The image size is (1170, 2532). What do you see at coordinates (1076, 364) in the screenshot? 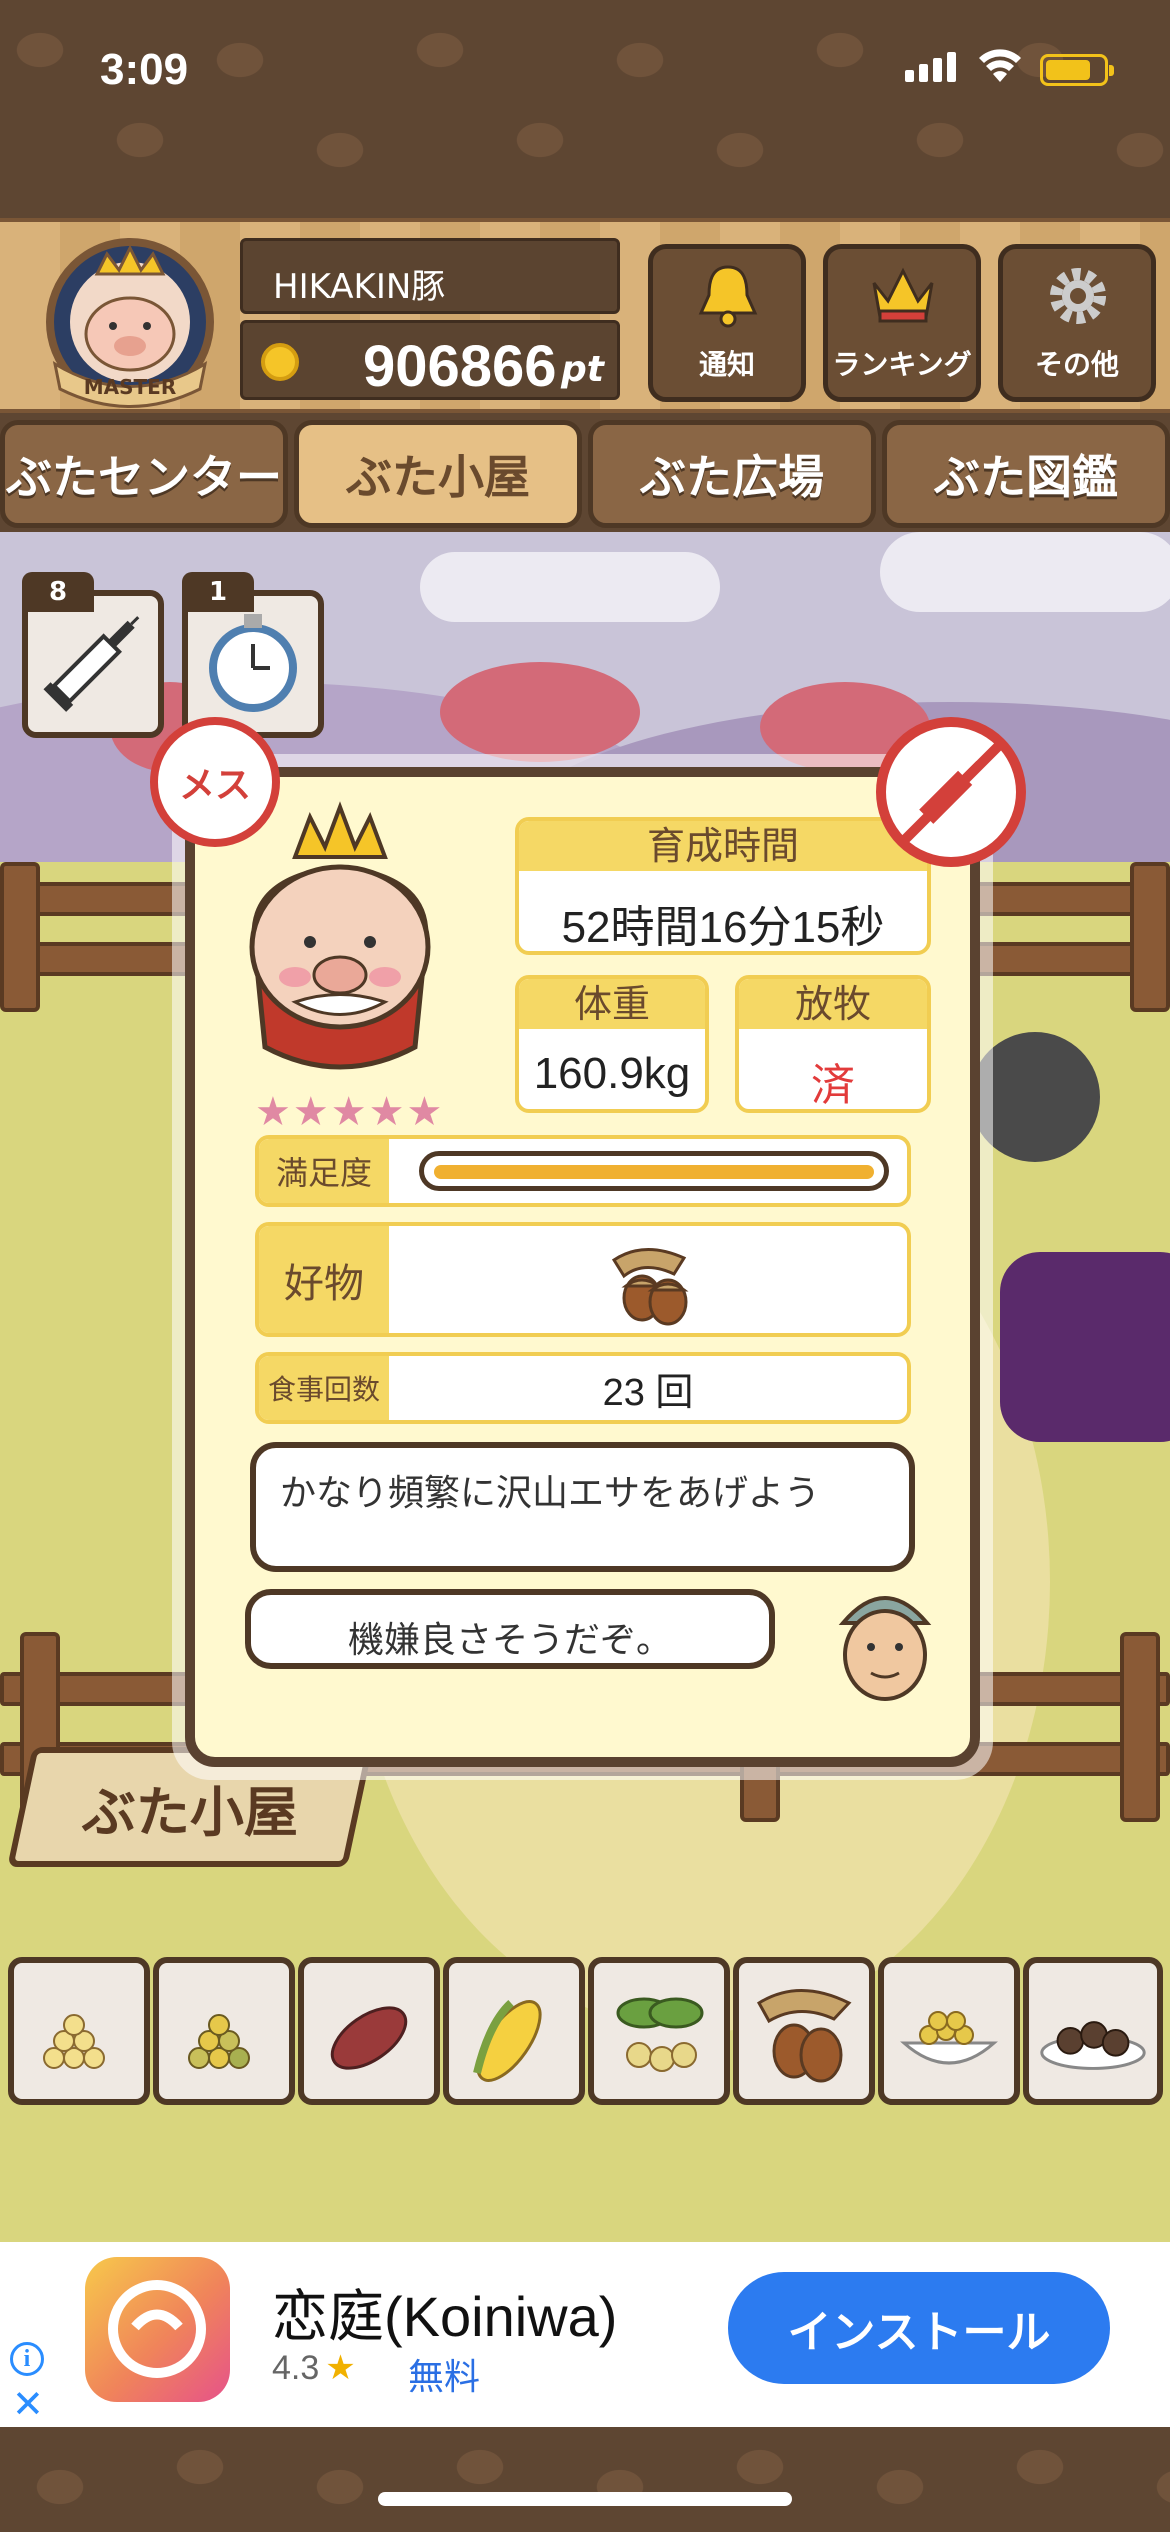
I see `more-label: その他` at bounding box center [1076, 364].